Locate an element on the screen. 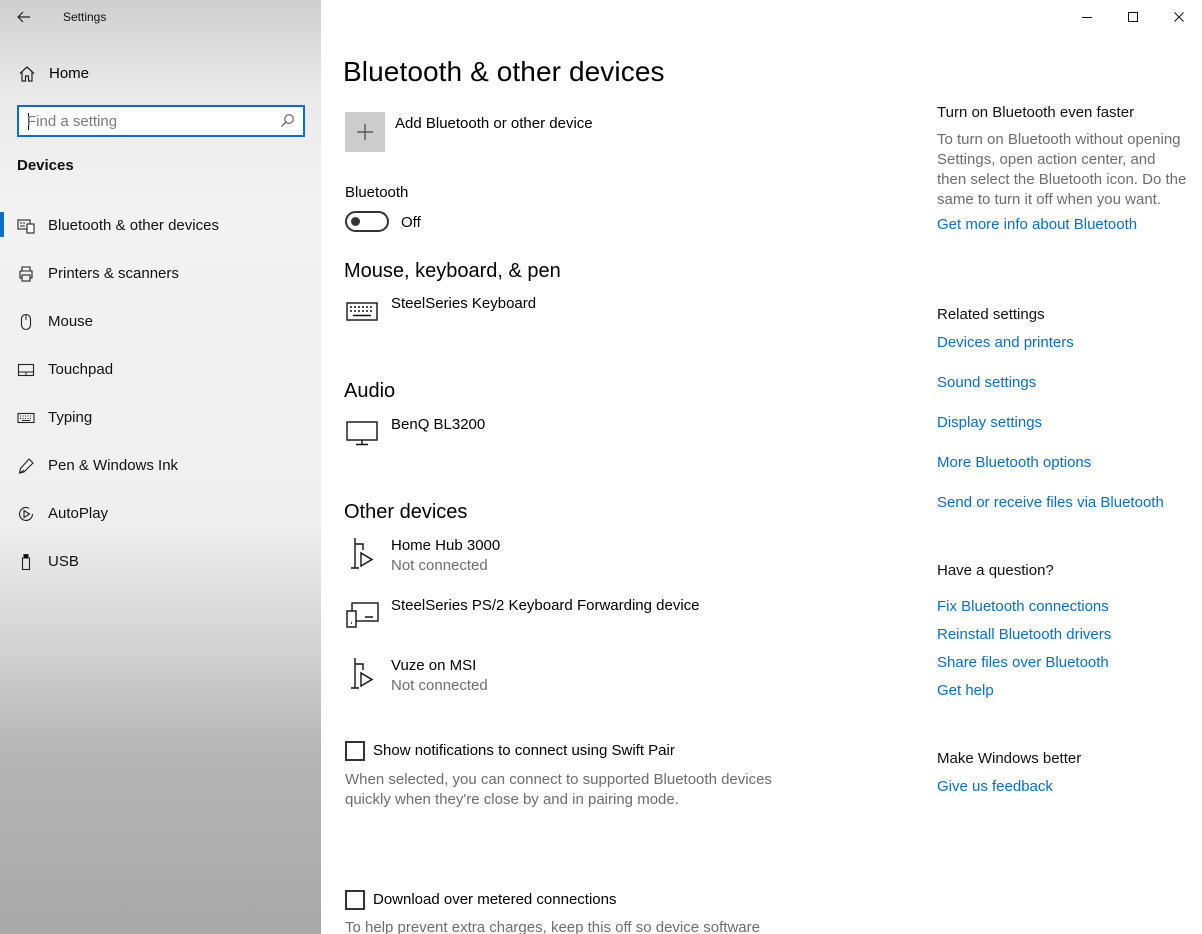 The image size is (1202, 934). bluetooth-label: Bluetooth is located at coordinates (377, 192).